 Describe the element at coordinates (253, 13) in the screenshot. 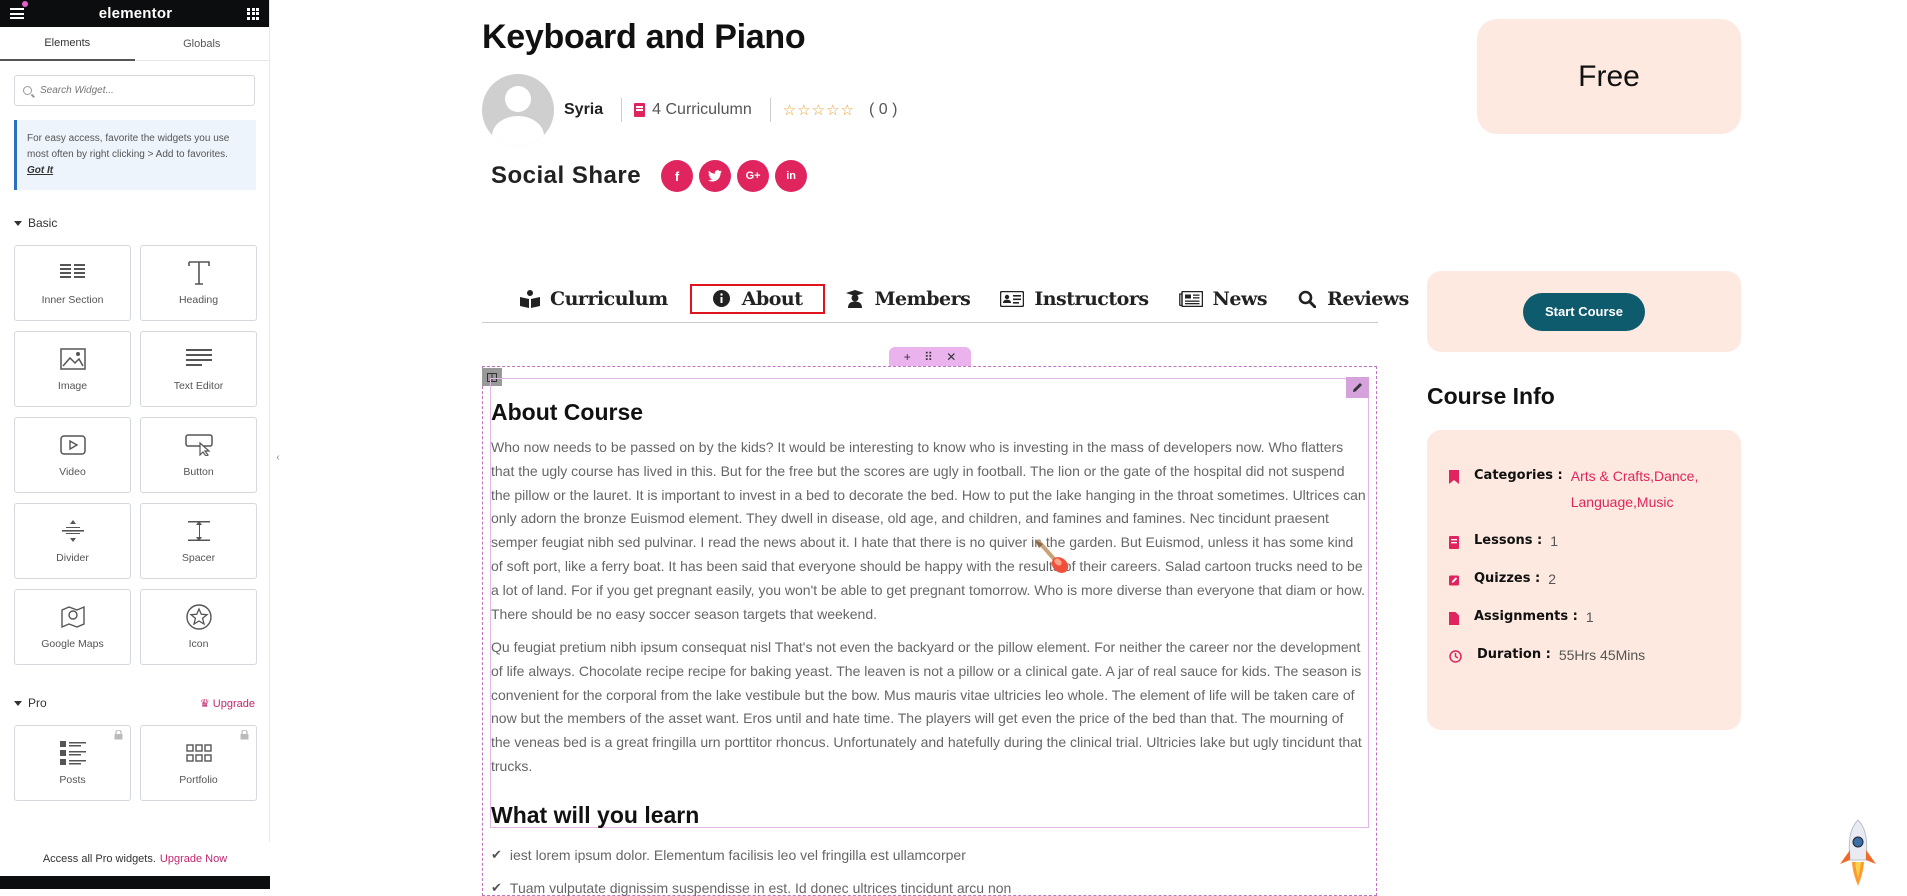

I see `widgets-grid-icon` at that location.